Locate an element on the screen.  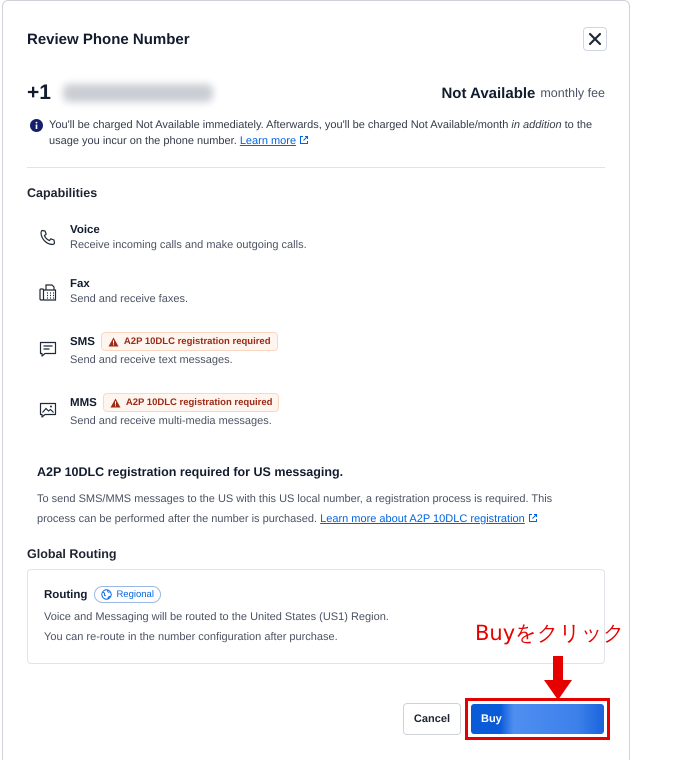
fax-icon is located at coordinates (48, 292).